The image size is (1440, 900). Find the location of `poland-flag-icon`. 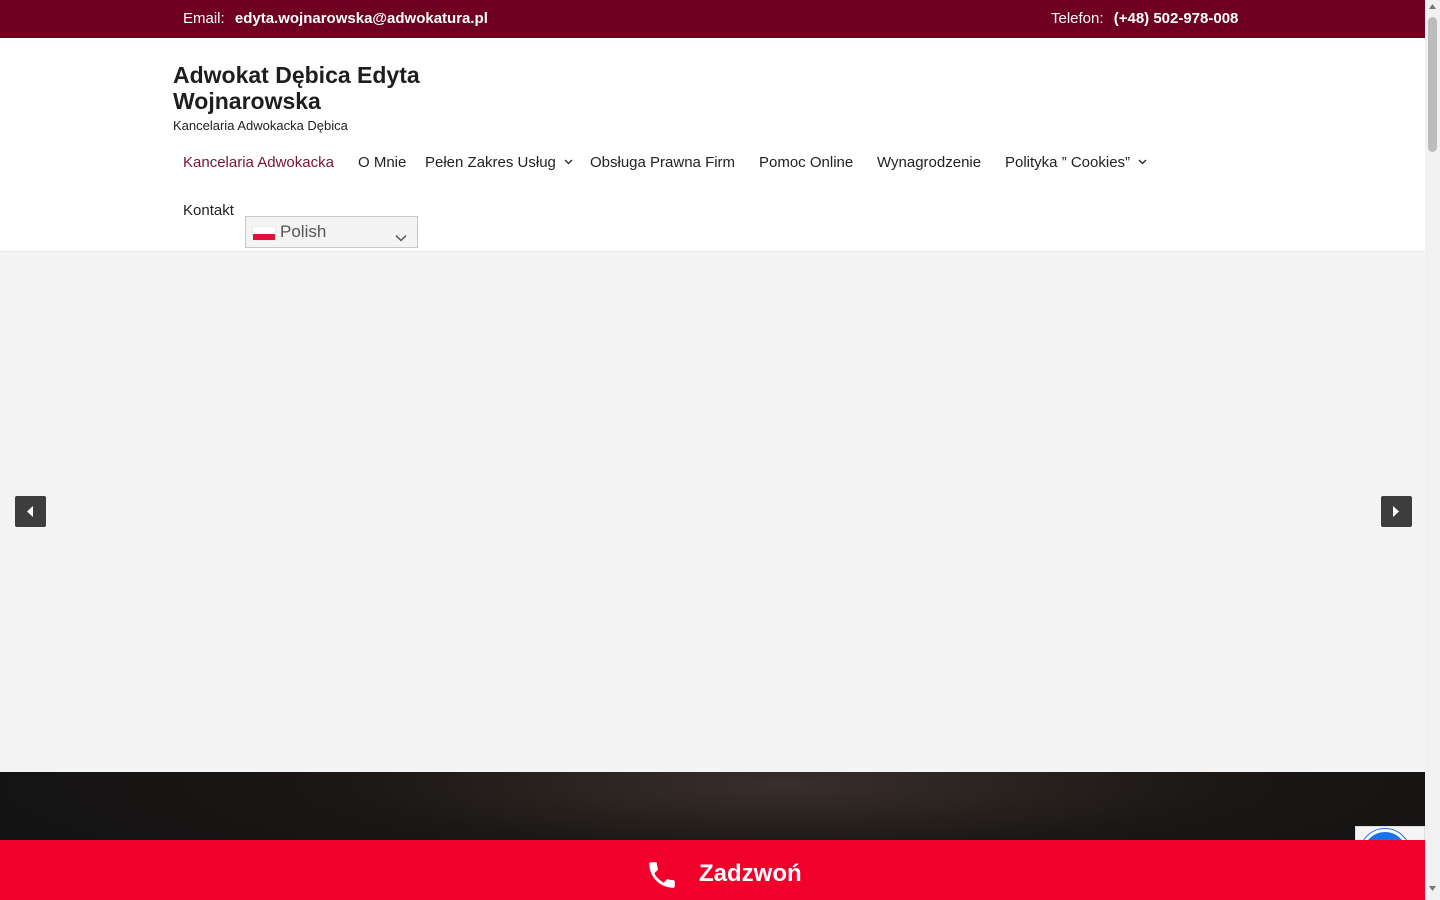

poland-flag-icon is located at coordinates (264, 233).